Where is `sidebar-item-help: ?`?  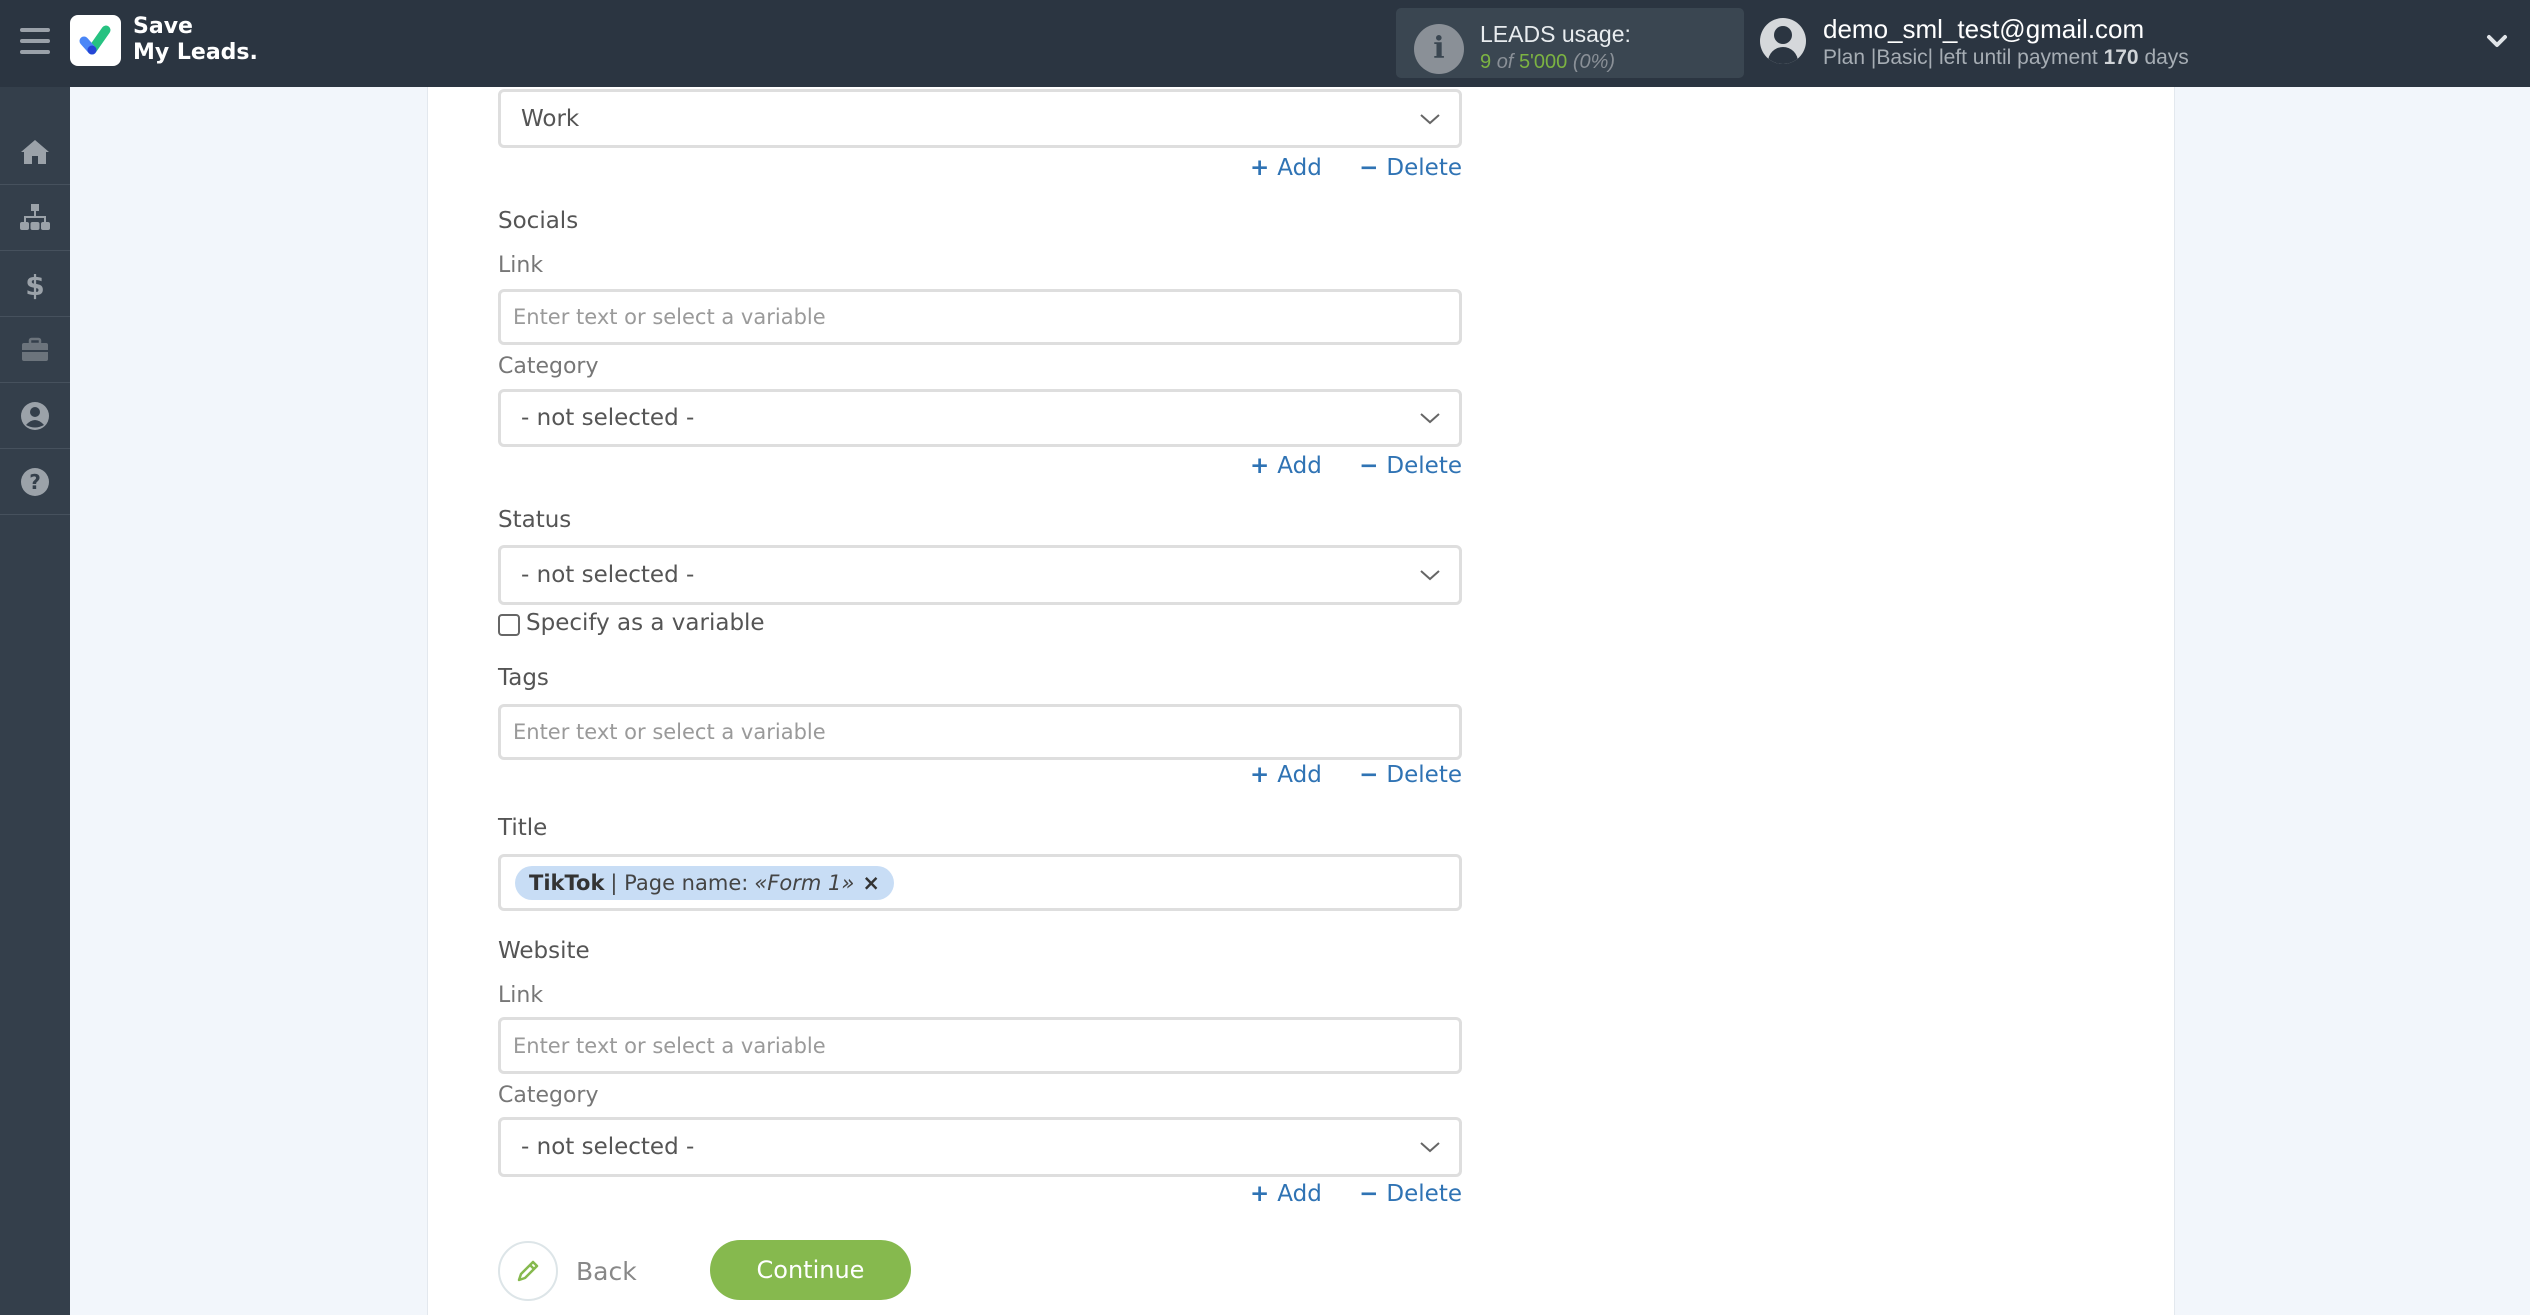
sidebar-item-help: ? is located at coordinates (35, 482).